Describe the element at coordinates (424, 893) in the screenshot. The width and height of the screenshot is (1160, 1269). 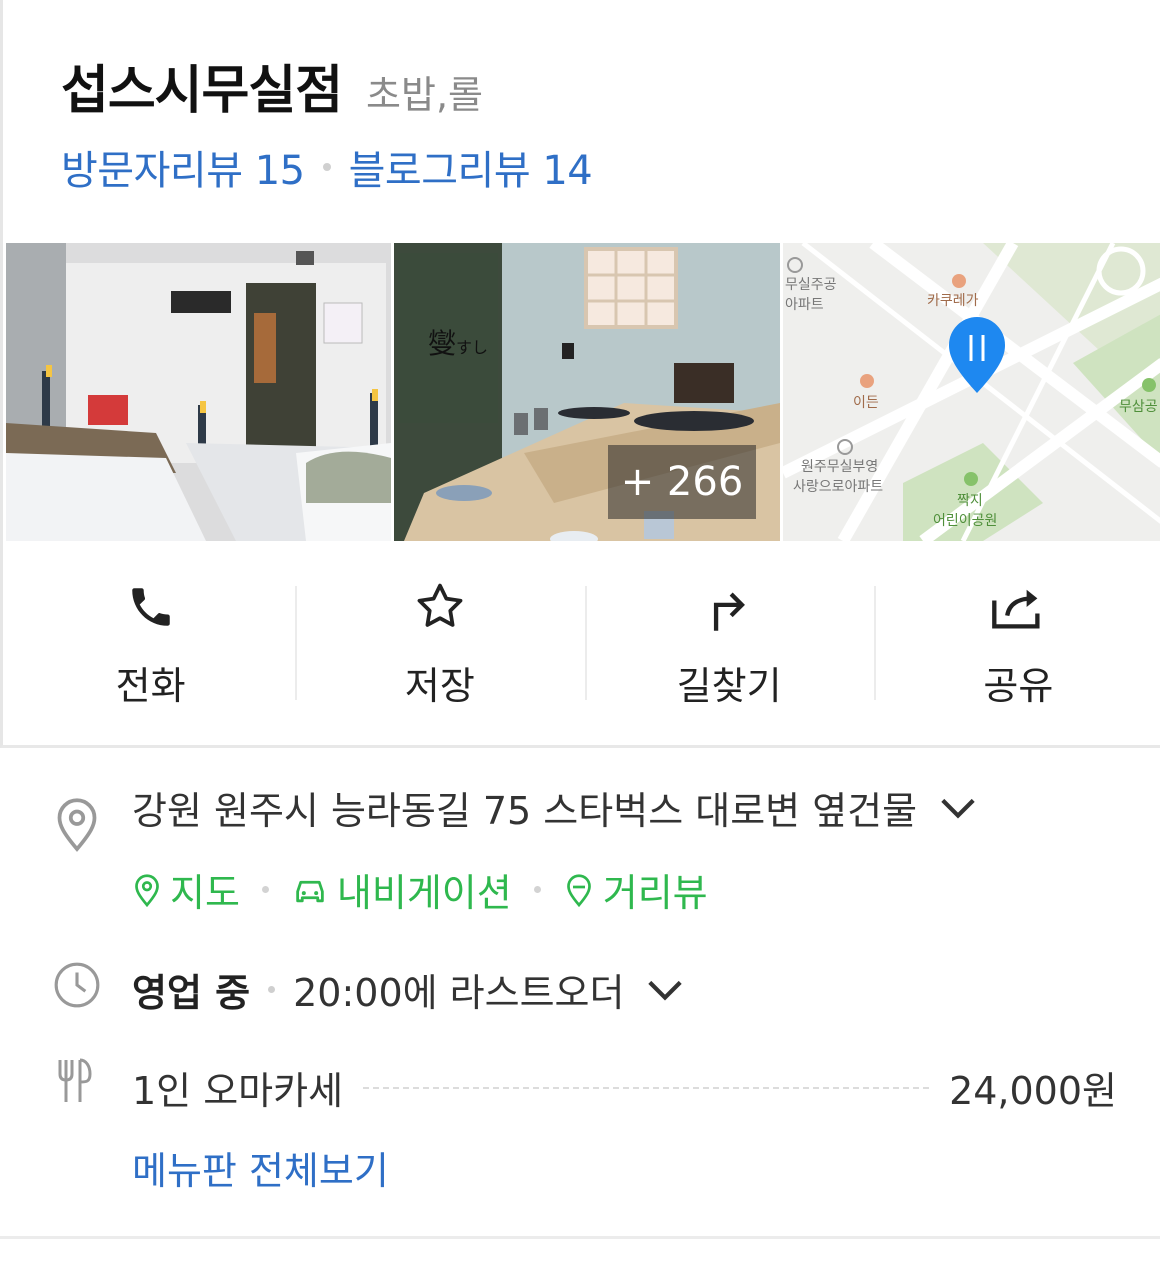
I see `navigation-link-label: 내비게이션` at that location.